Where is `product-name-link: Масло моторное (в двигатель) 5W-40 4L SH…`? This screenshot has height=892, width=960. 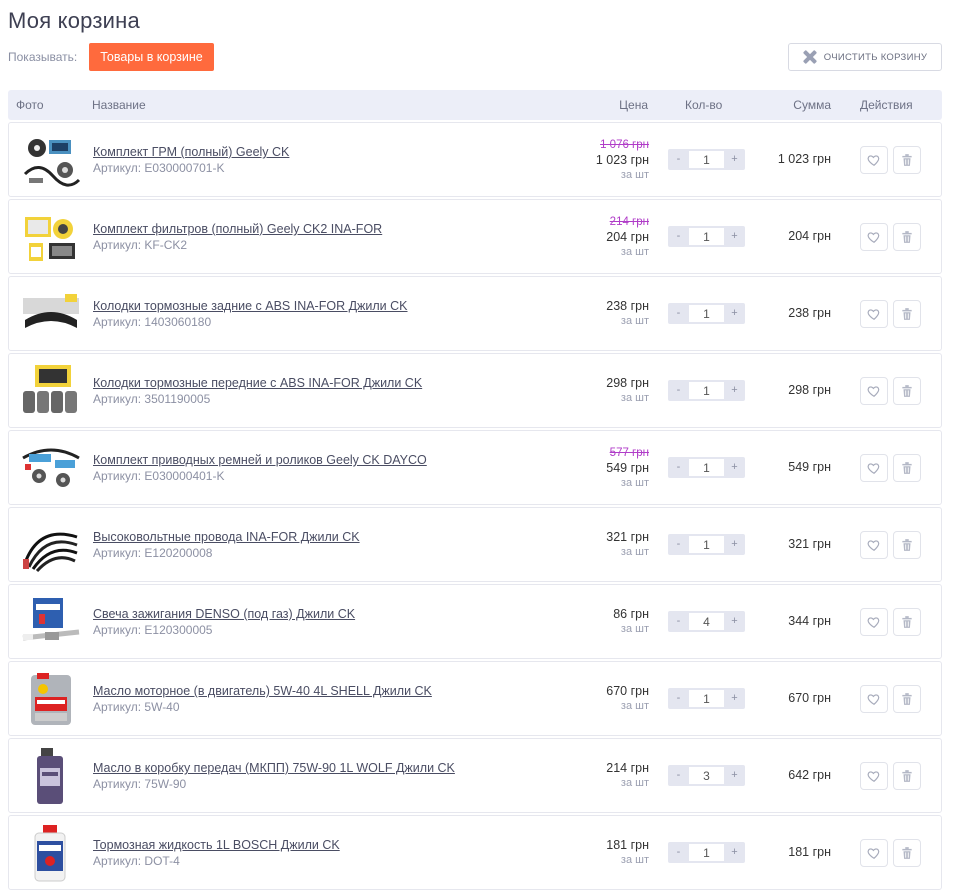 product-name-link: Масло моторное (в двигатель) 5W-40 4L SH… is located at coordinates (262, 691).